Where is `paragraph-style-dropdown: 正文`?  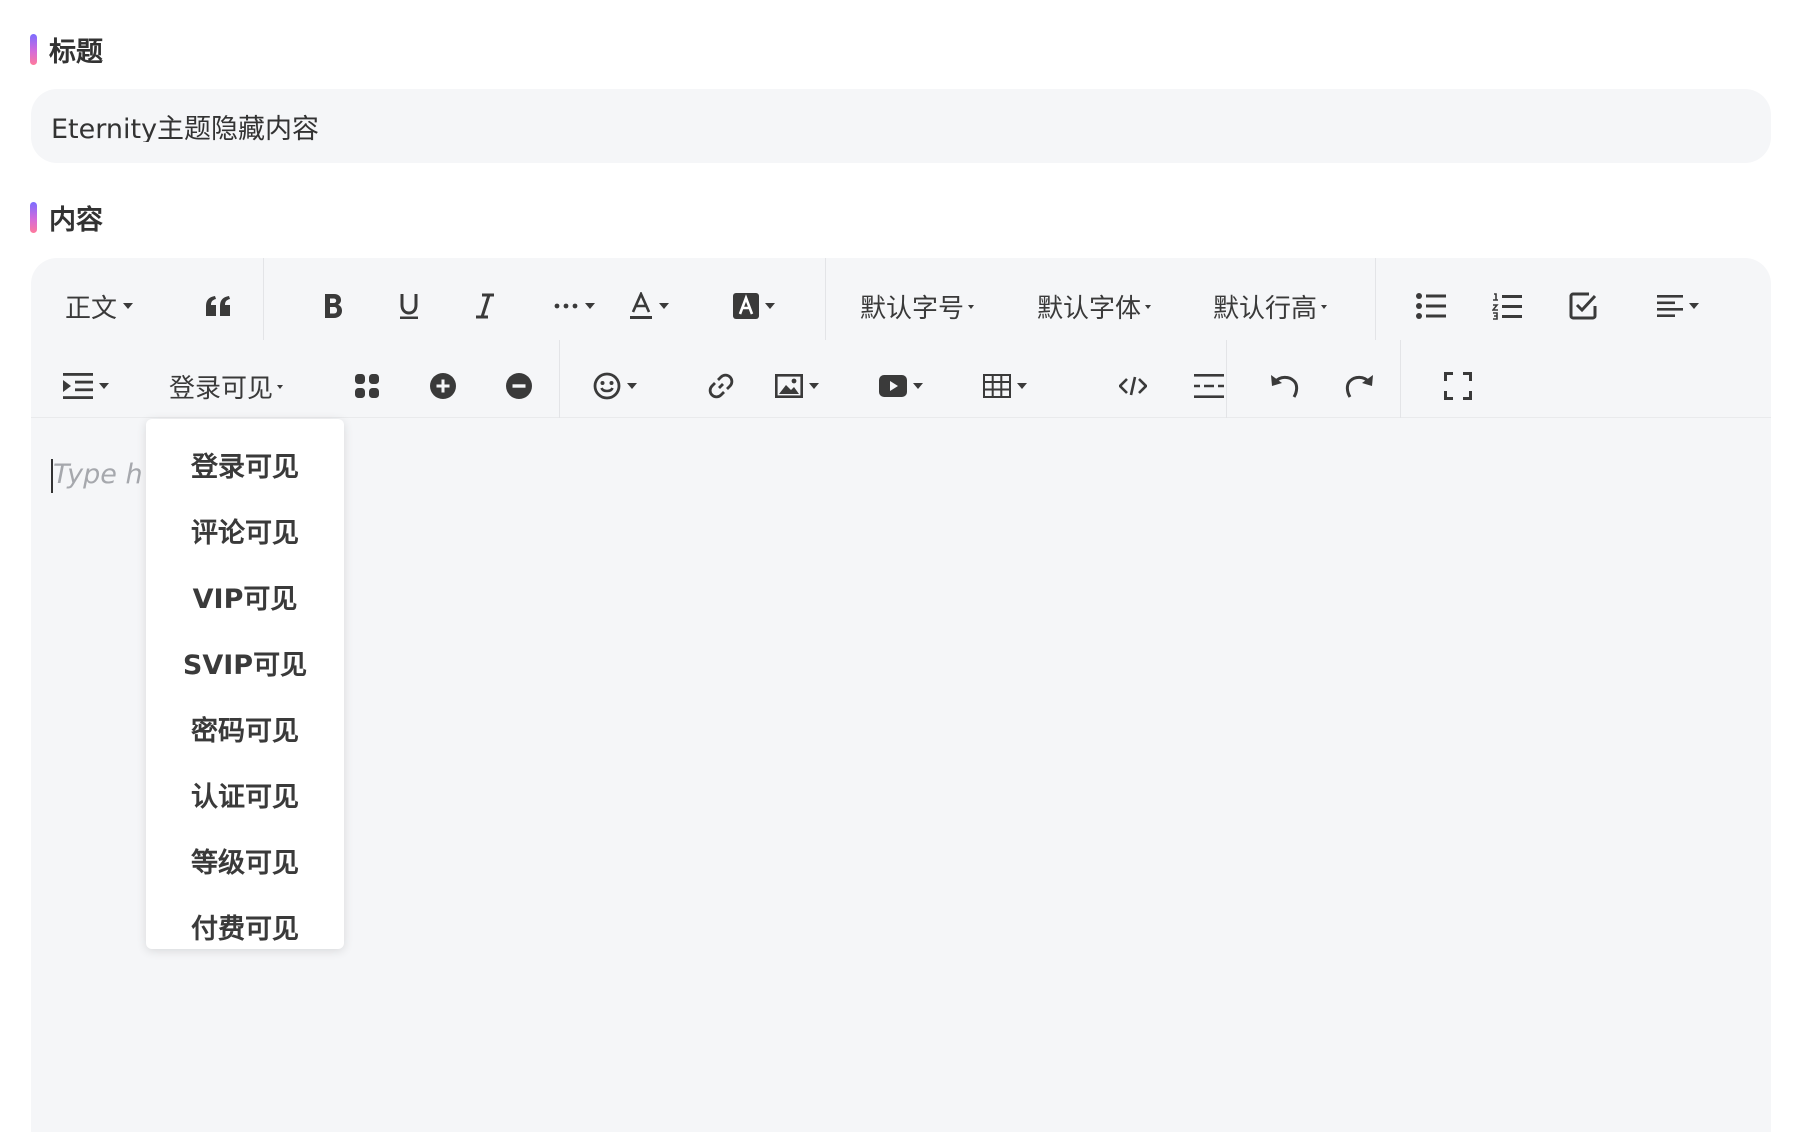 paragraph-style-dropdown: 正文 is located at coordinates (99, 306).